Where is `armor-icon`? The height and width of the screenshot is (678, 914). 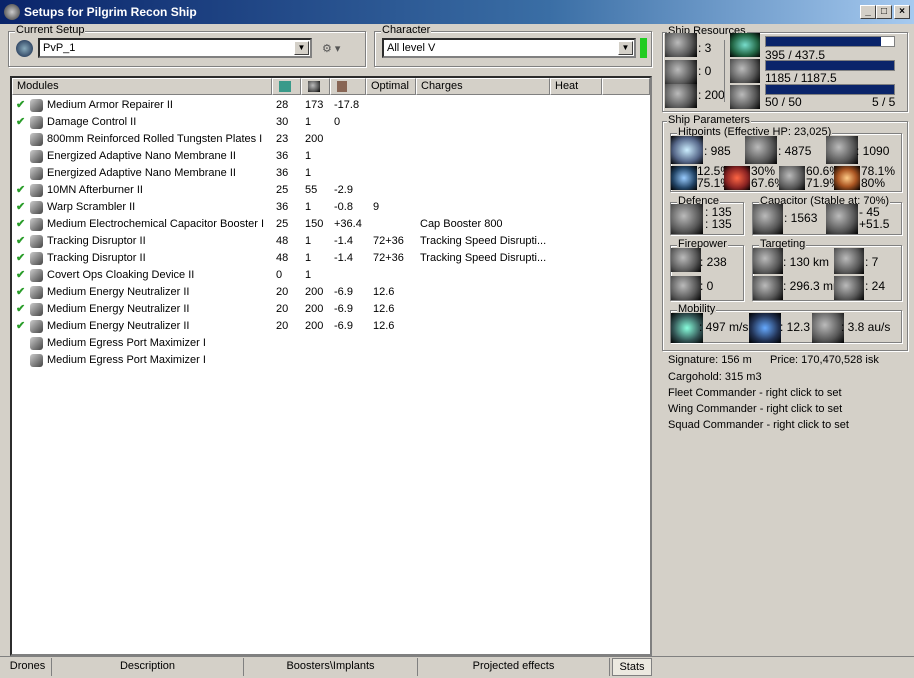 armor-icon is located at coordinates (761, 150).